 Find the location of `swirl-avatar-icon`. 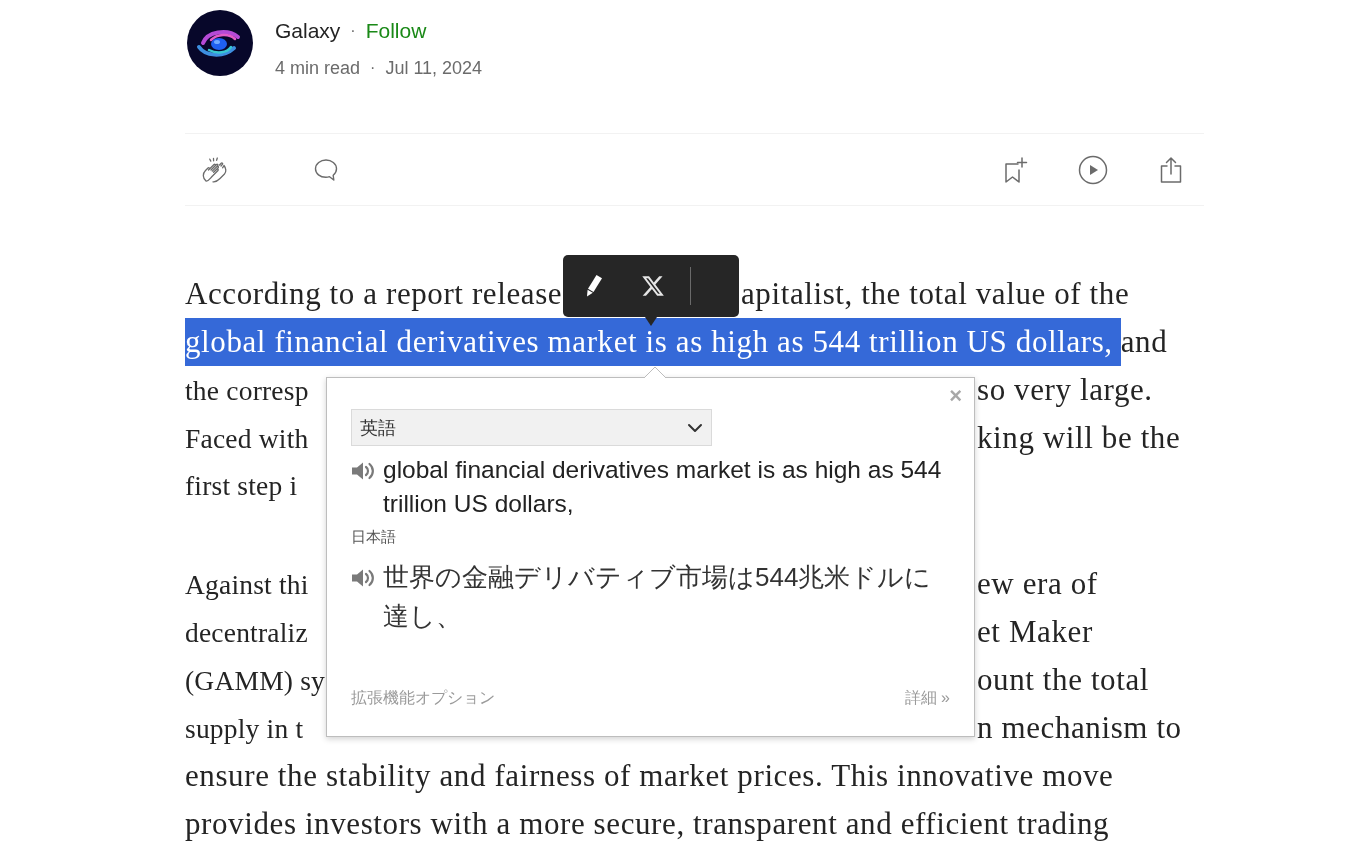

swirl-avatar-icon is located at coordinates (220, 43).